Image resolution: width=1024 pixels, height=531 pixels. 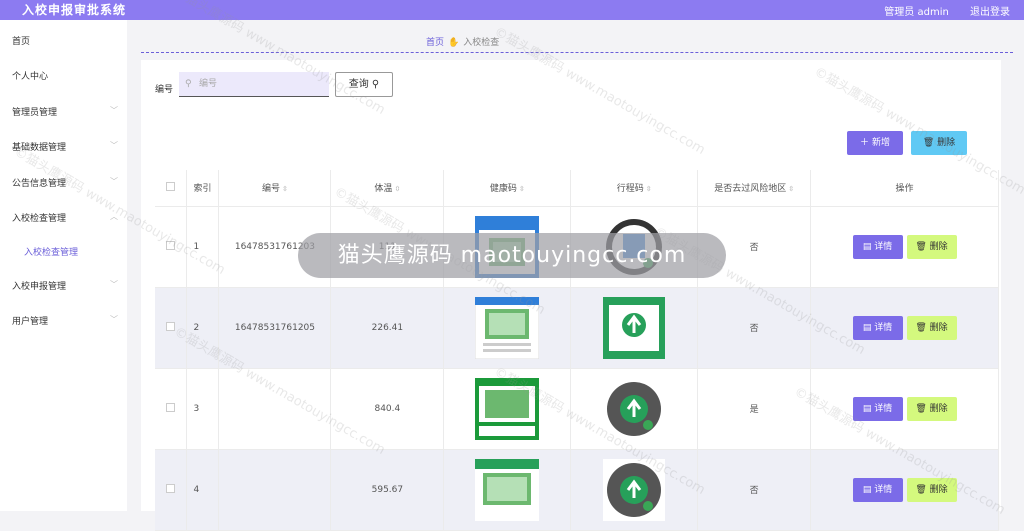 I want to click on sidebar-item-declare: 入校申报管理 ﹀, so click(x=65, y=285).